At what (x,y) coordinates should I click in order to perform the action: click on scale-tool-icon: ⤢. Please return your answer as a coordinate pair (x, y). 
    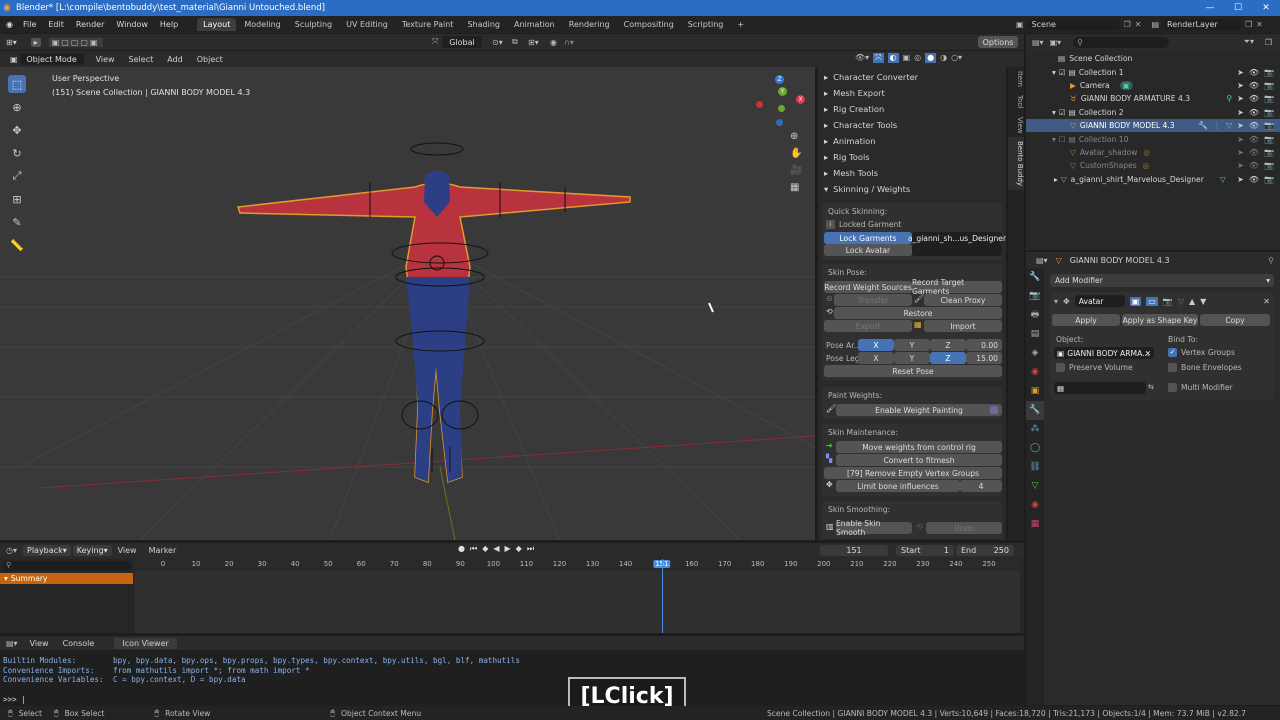
    Looking at the image, I should click on (17, 176).